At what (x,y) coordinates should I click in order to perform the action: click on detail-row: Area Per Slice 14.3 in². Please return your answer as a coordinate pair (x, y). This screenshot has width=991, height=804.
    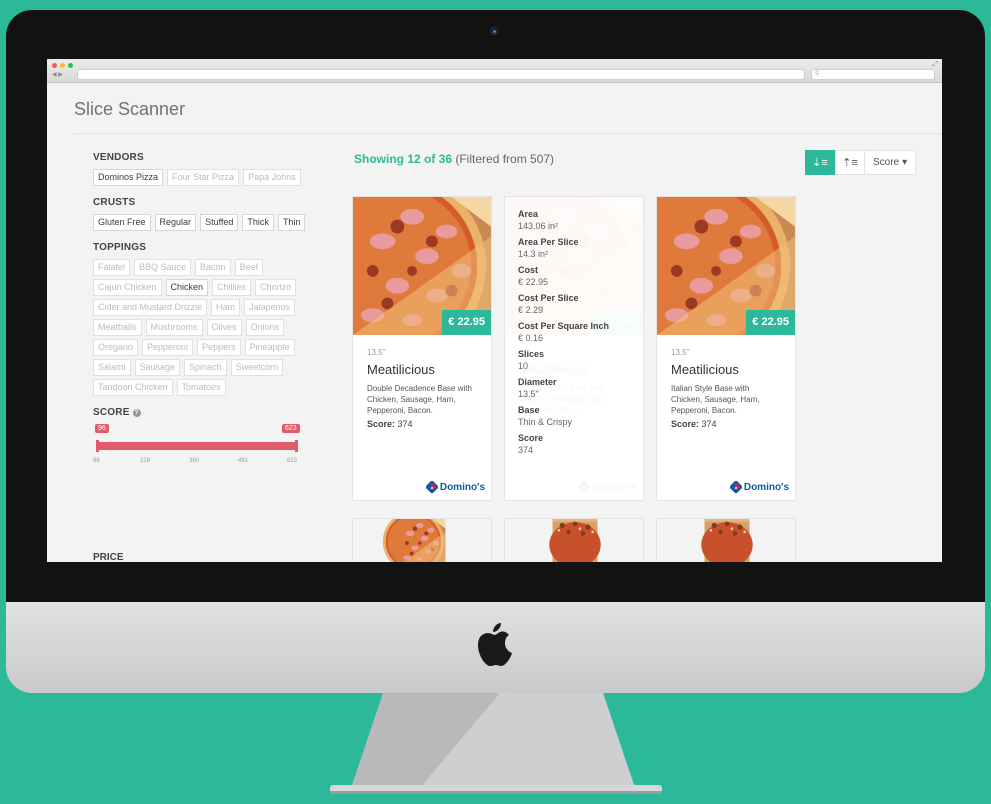
    Looking at the image, I should click on (574, 248).